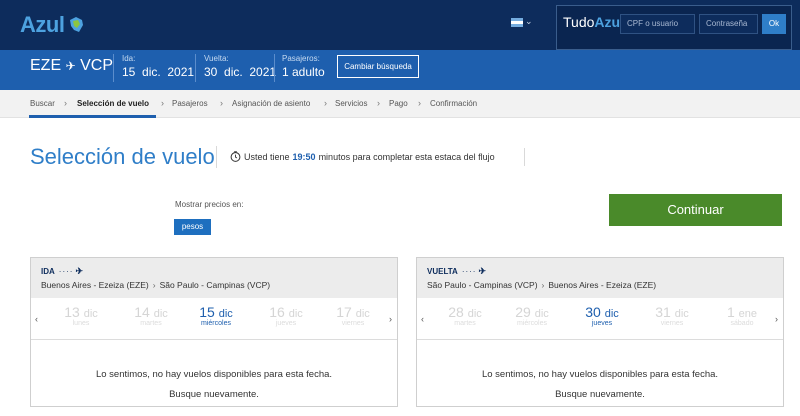  I want to click on date-option: 13 dic lunes, so click(81, 315).